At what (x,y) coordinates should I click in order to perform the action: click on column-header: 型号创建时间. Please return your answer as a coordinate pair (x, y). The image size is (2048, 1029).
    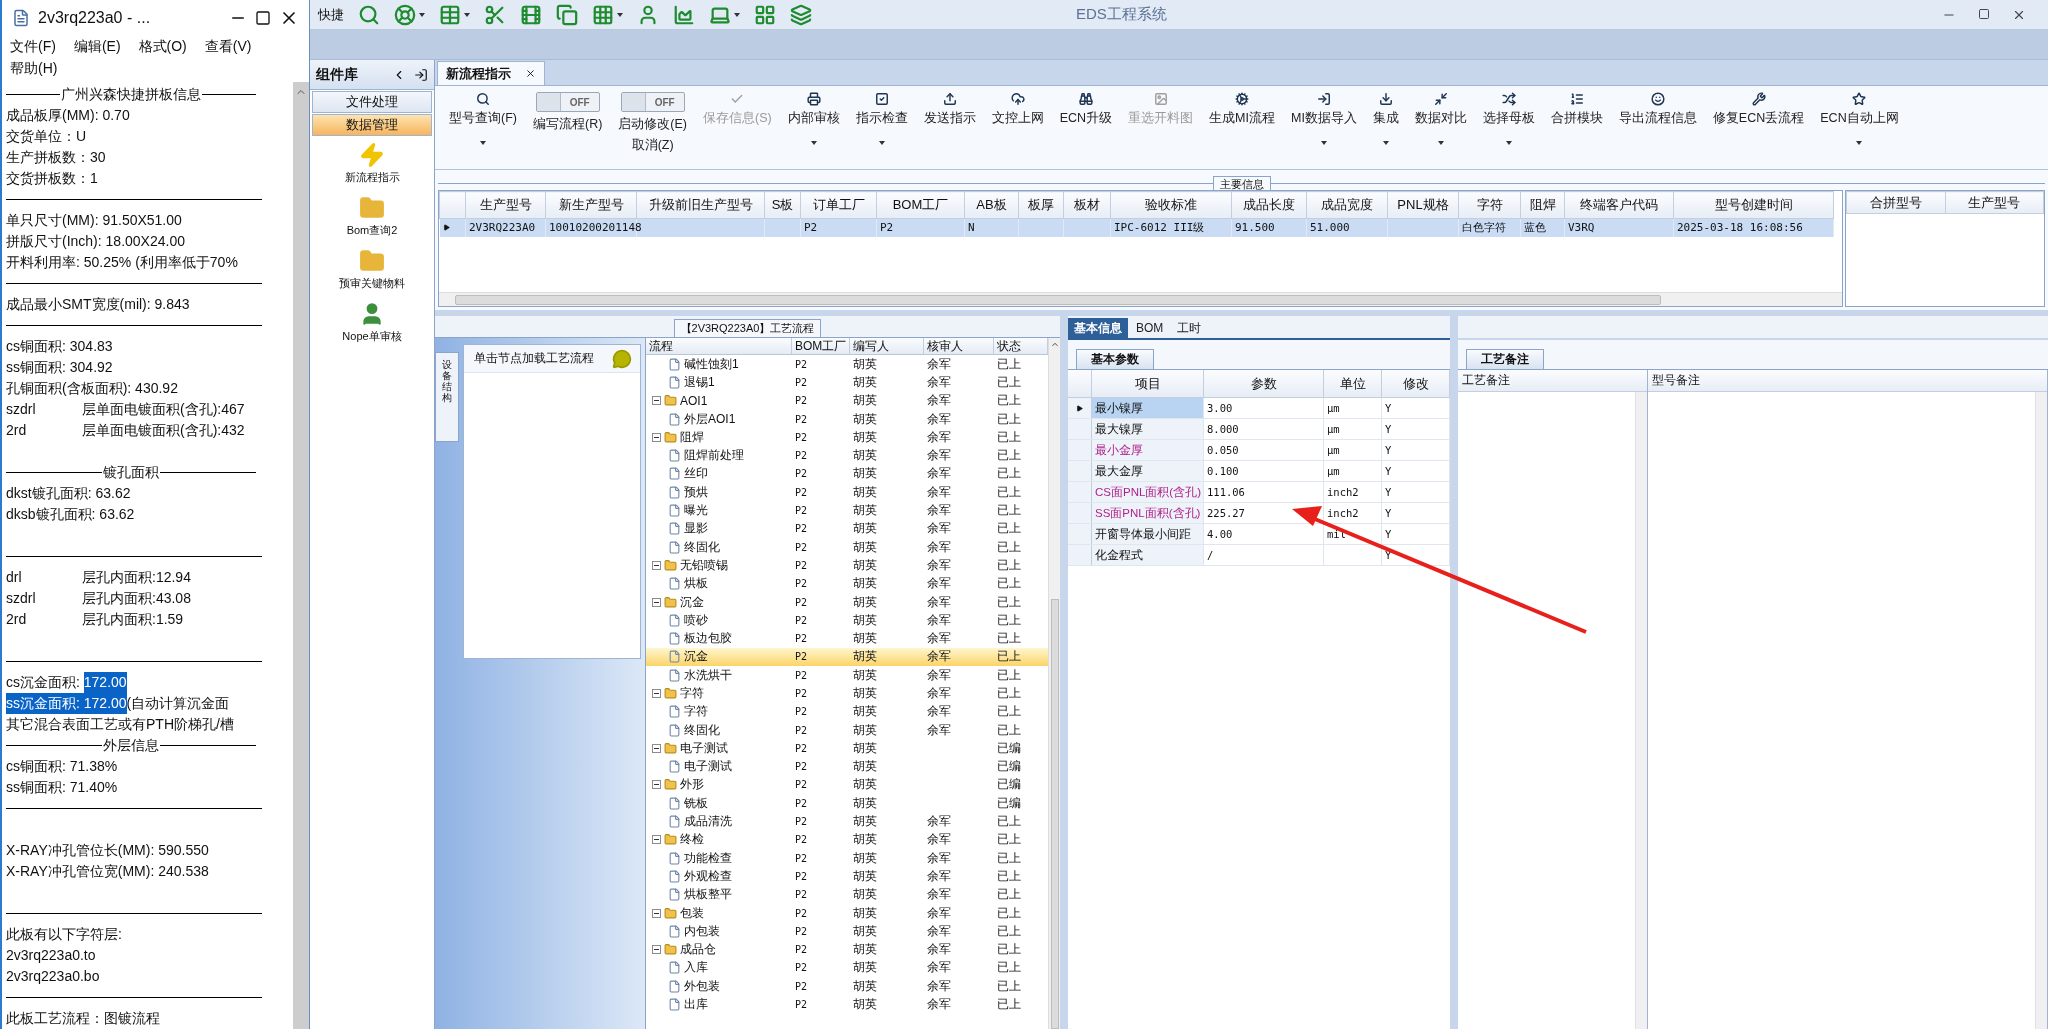
    Looking at the image, I should click on (1753, 205).